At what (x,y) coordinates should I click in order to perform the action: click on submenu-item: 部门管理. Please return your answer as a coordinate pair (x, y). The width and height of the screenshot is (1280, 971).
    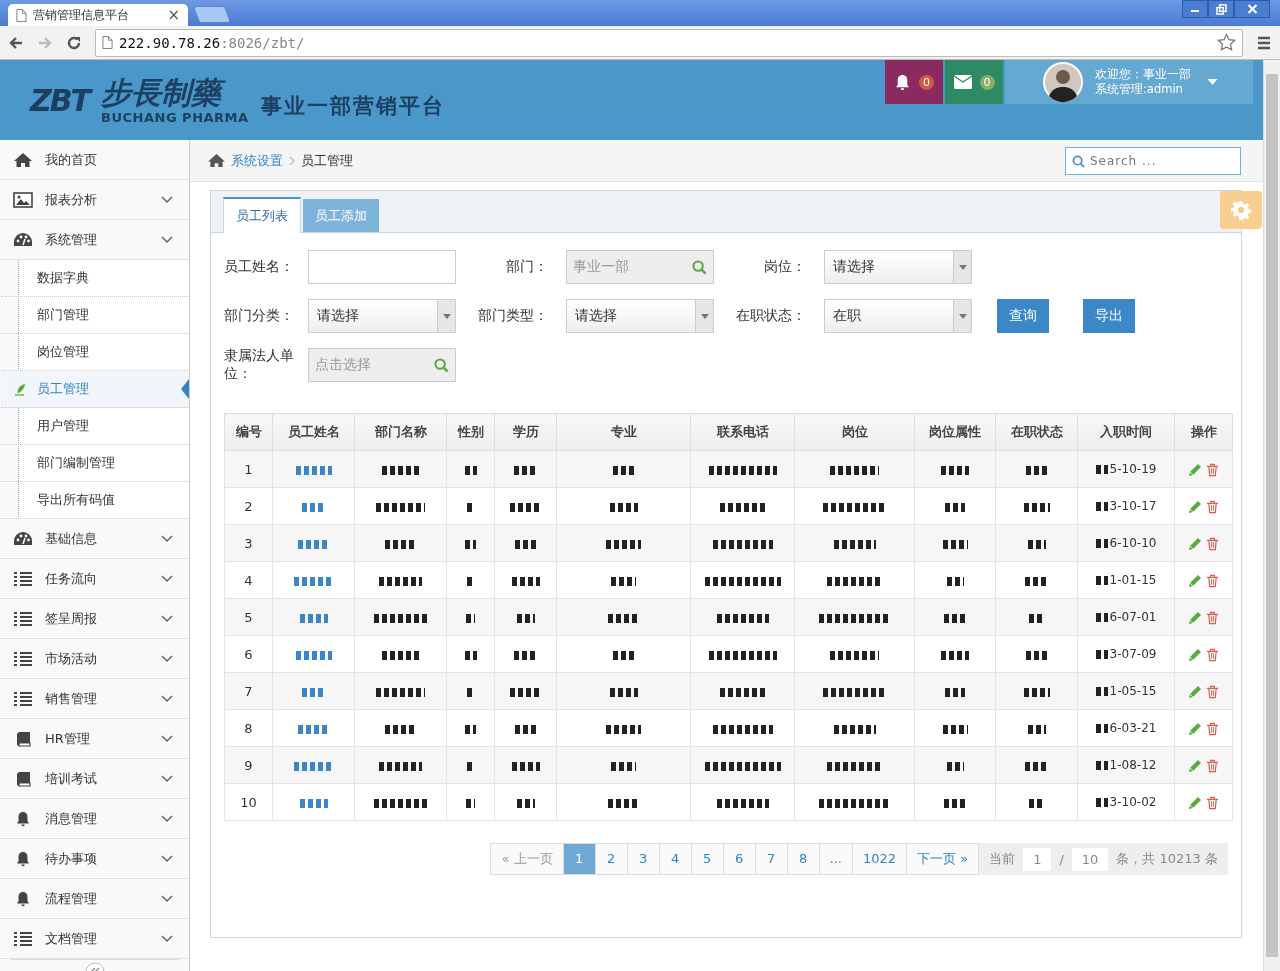
    Looking at the image, I should click on (95, 315).